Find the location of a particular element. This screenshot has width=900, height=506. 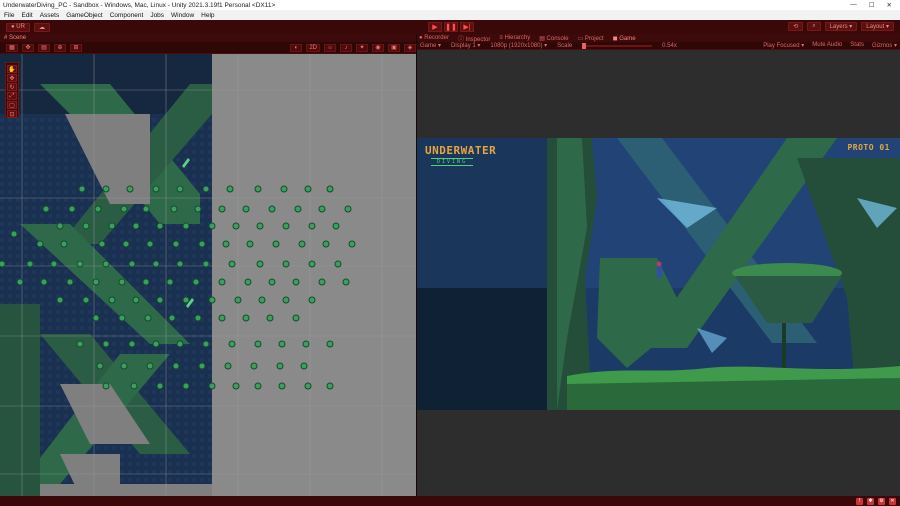

gizmos-dropdown-game: Gizmos ▾ is located at coordinates (884, 45).